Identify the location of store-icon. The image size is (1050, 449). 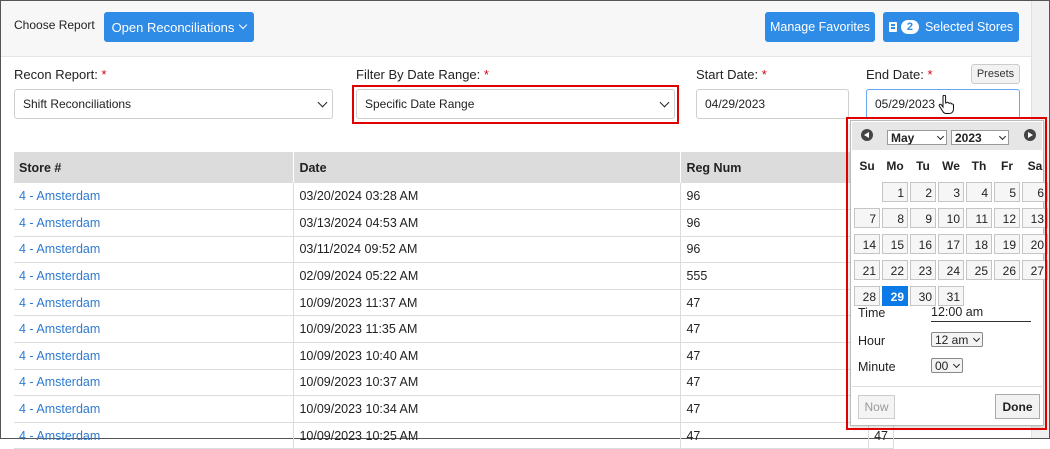
(892, 27).